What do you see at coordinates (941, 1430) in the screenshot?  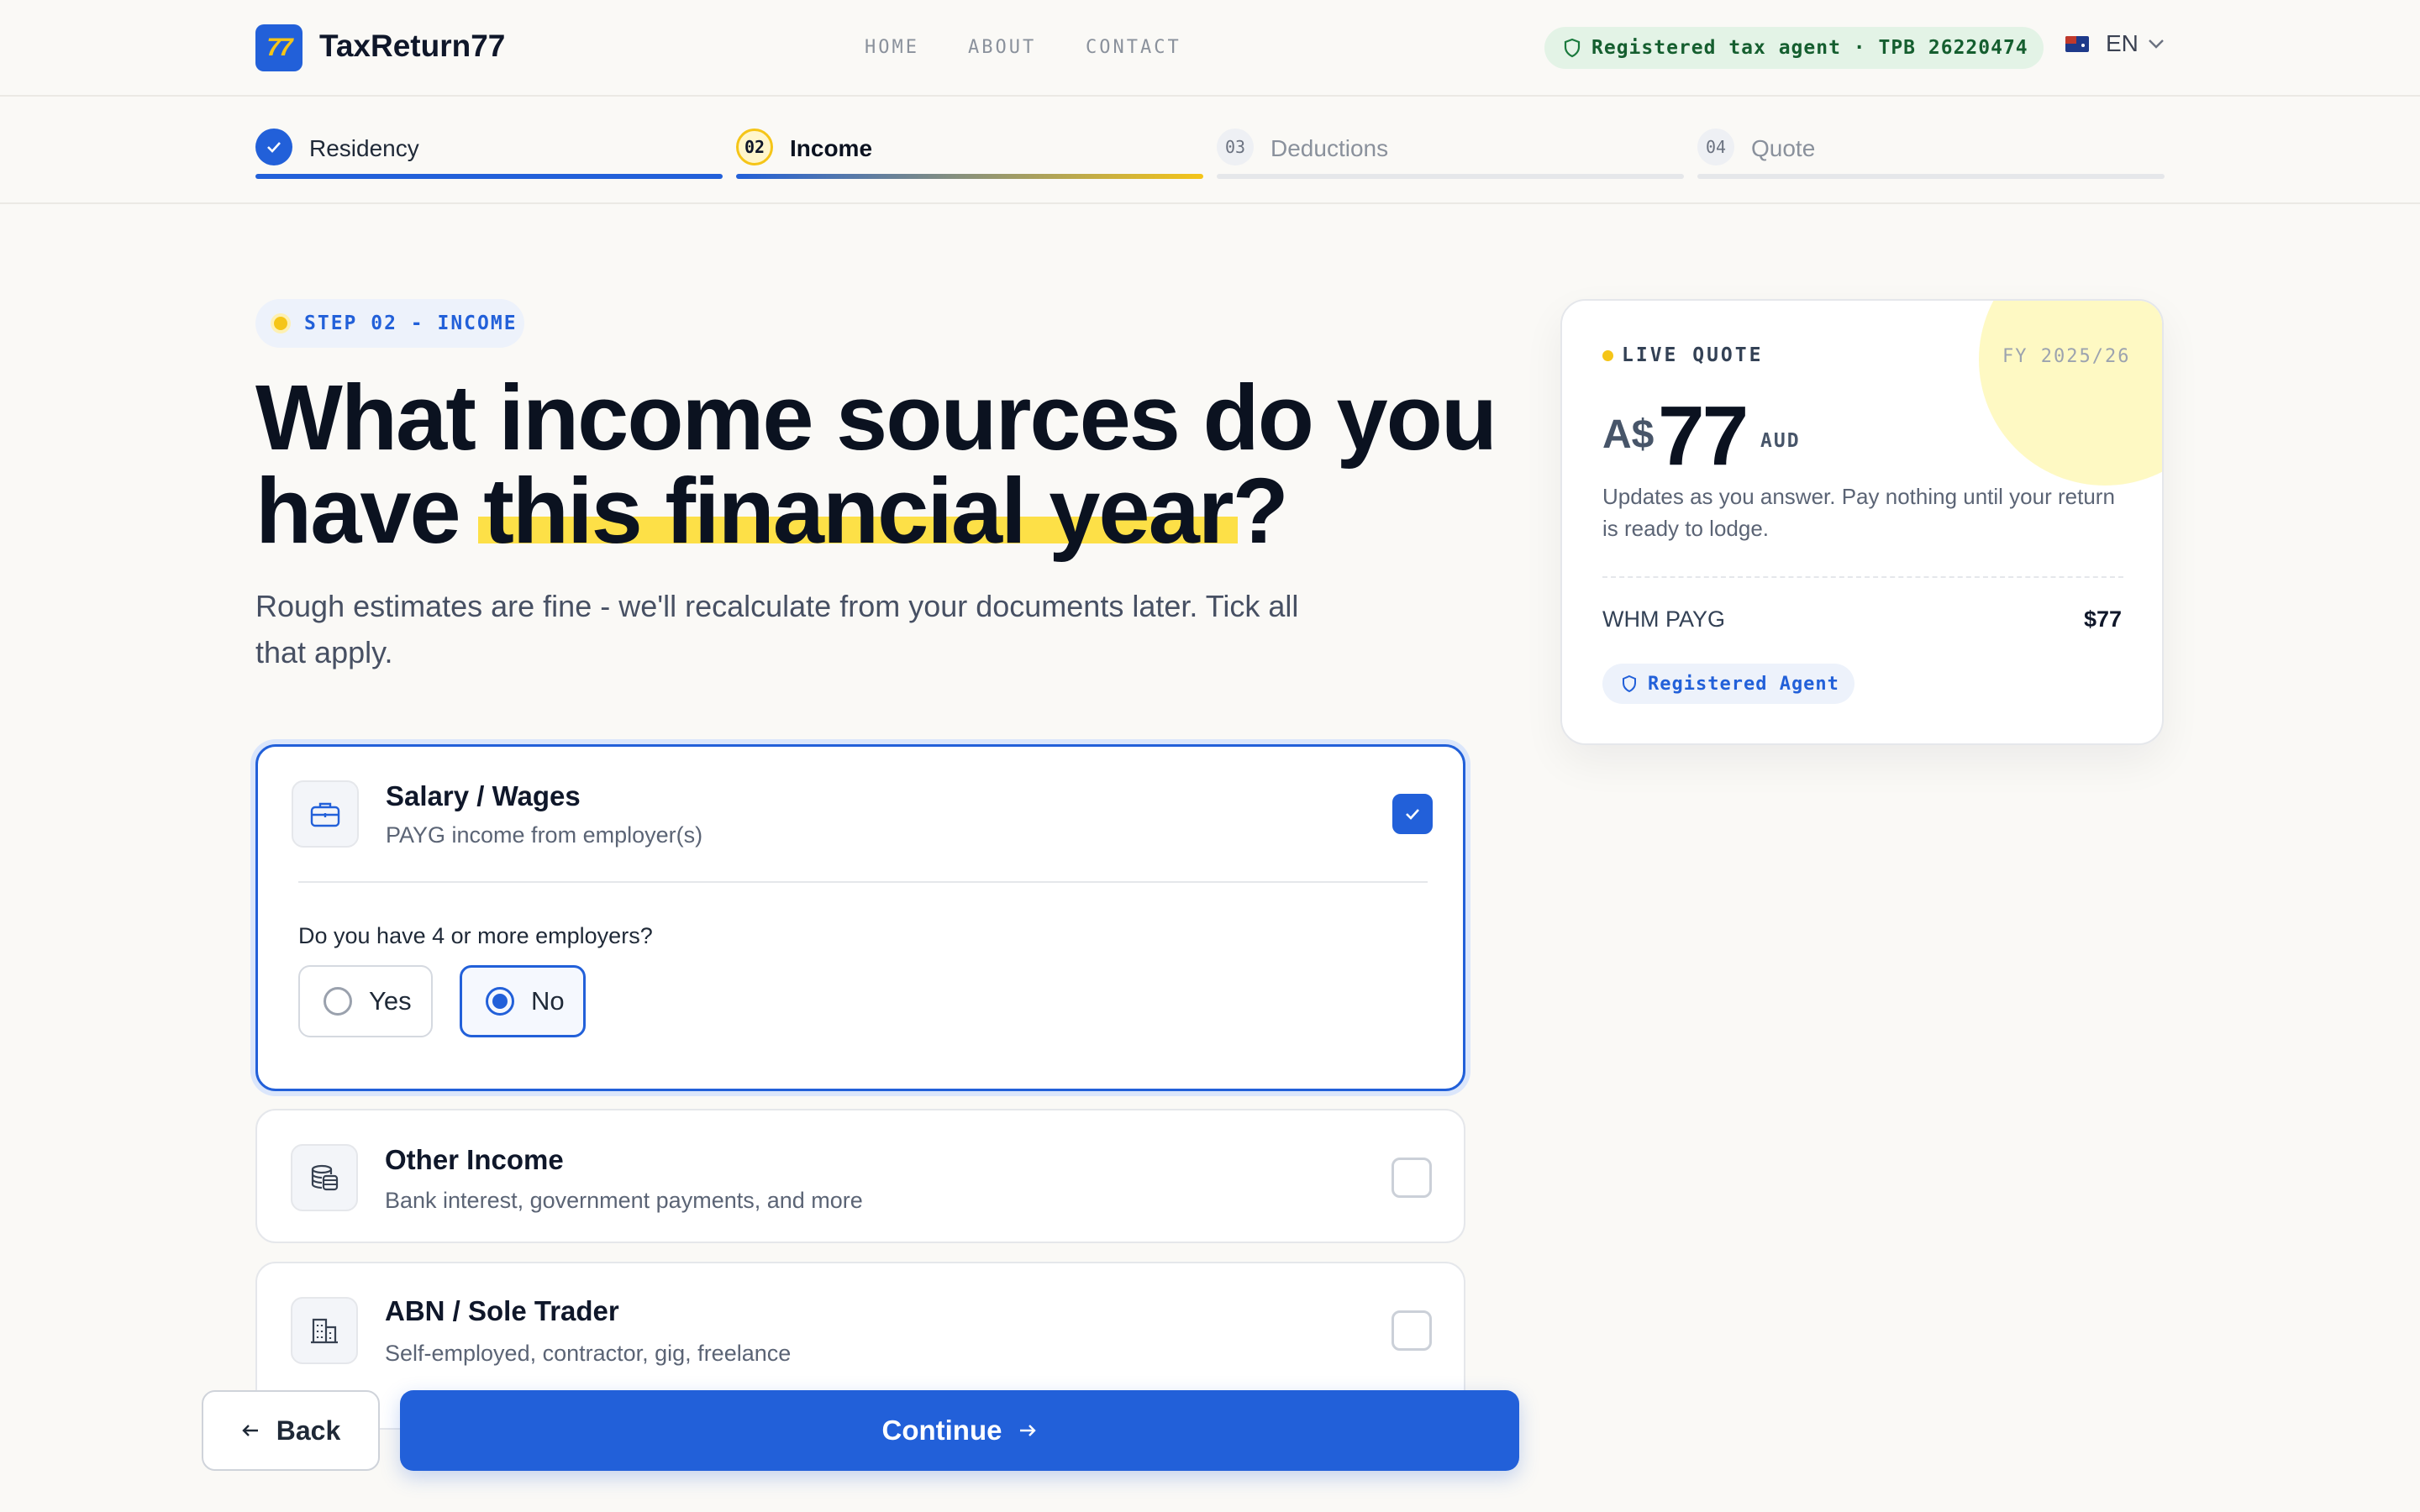 I see `continue-label: Continue` at bounding box center [941, 1430].